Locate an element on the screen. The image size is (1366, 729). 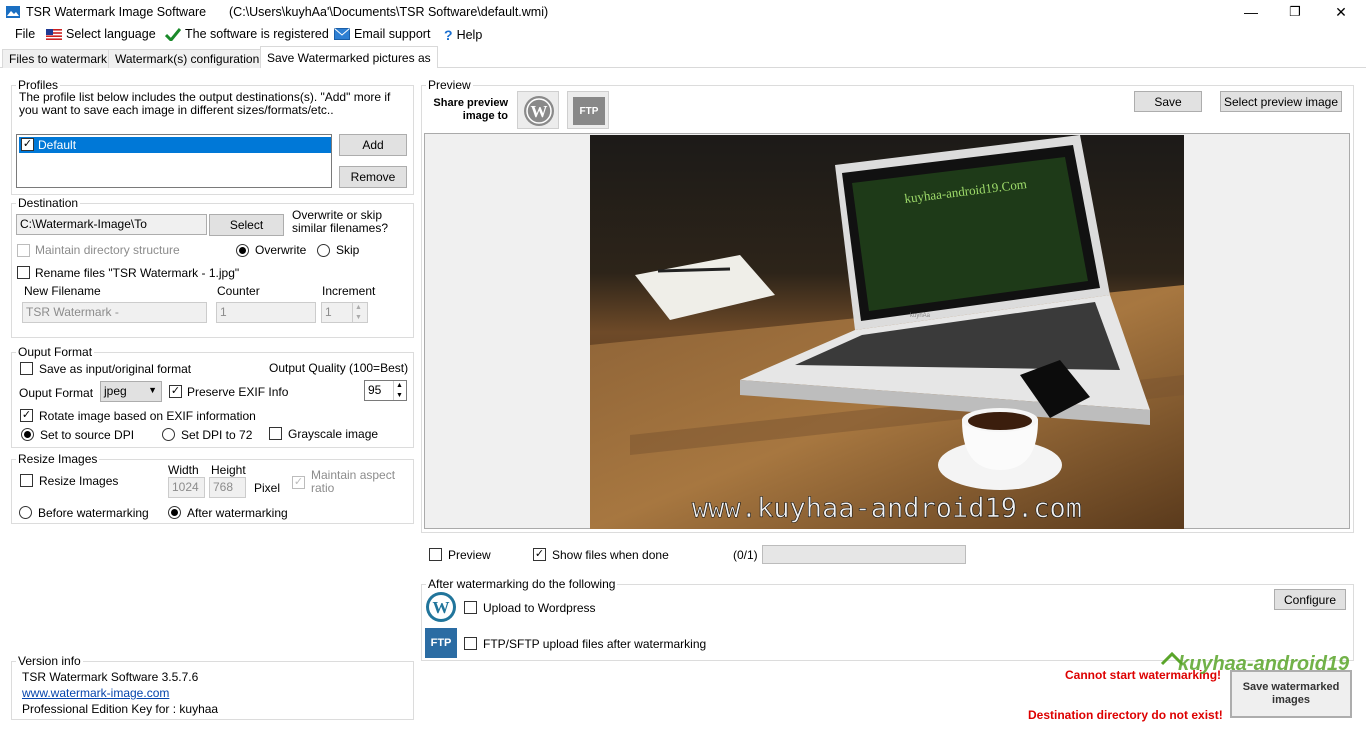
progress-bar is located at coordinates (864, 554).